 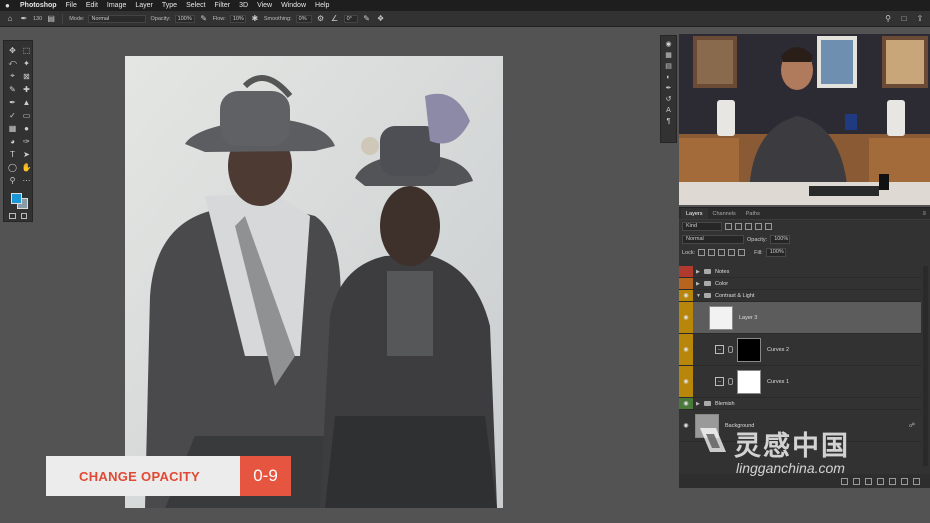 I want to click on collapse-arrow-icon: ▼, so click(x=699, y=296).